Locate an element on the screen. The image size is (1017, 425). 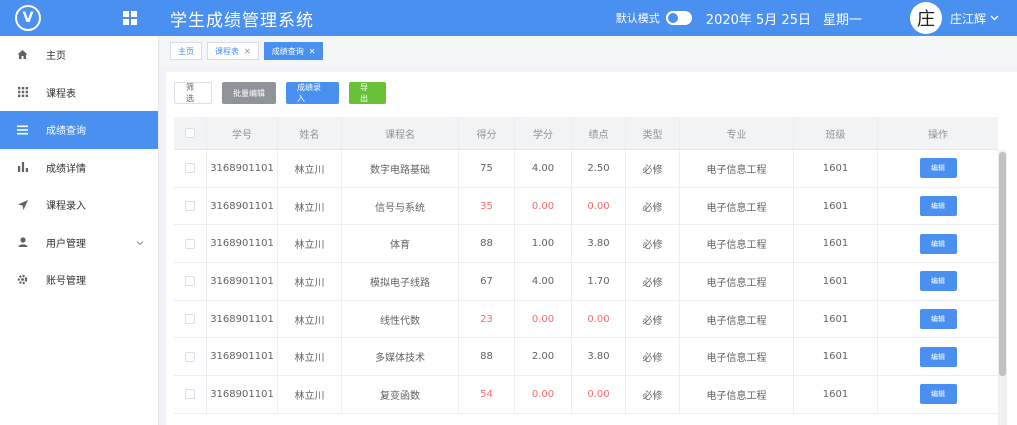
sidebar-item-grade-detail: 成绩详情 is located at coordinates (79, 168).